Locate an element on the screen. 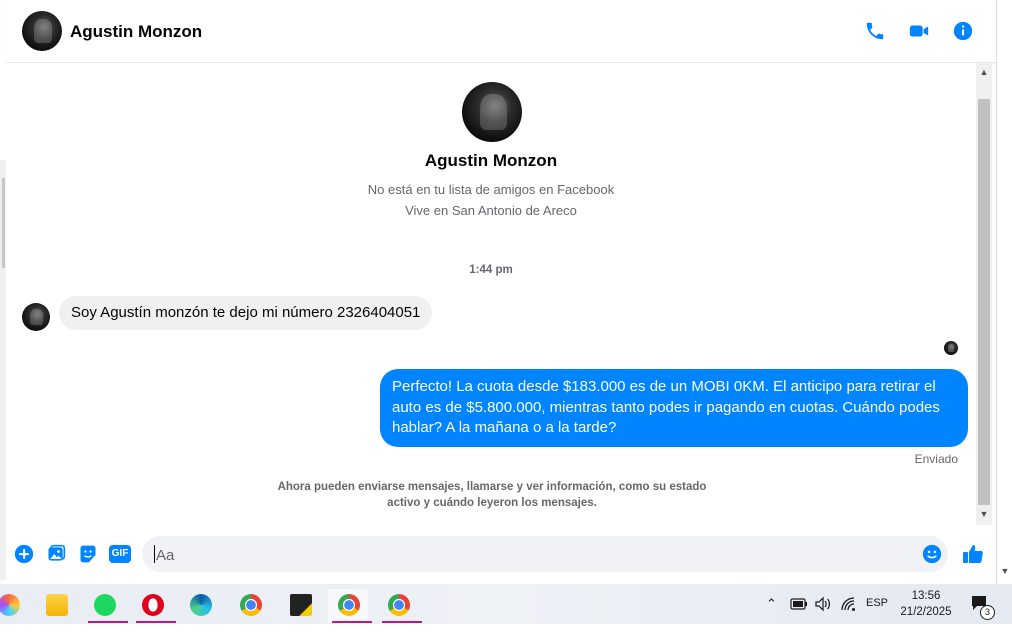 This screenshot has width=1012, height=637. phone-call-icon is located at coordinates (875, 31).